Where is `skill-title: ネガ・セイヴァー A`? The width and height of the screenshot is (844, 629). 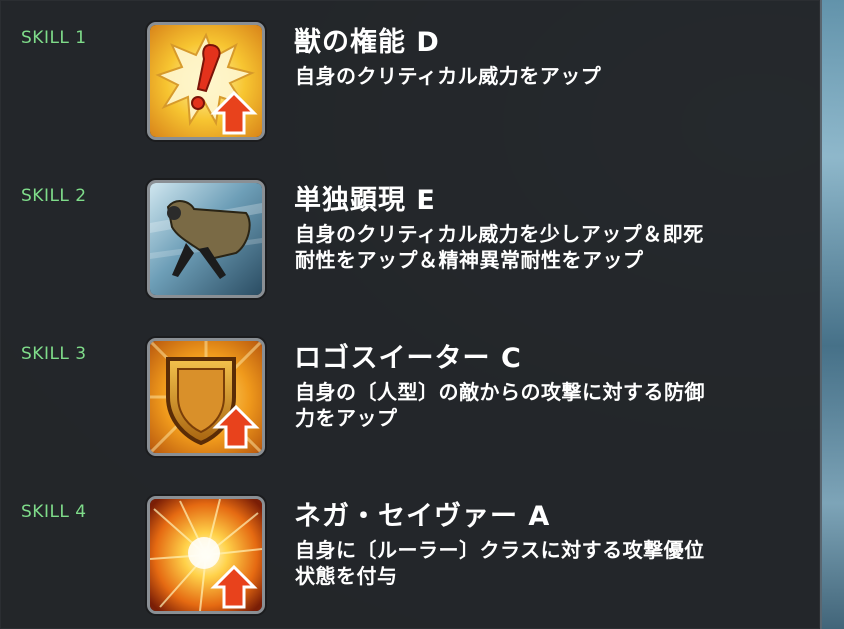
skill-title: ネガ・セイヴァー A is located at coordinates (422, 516).